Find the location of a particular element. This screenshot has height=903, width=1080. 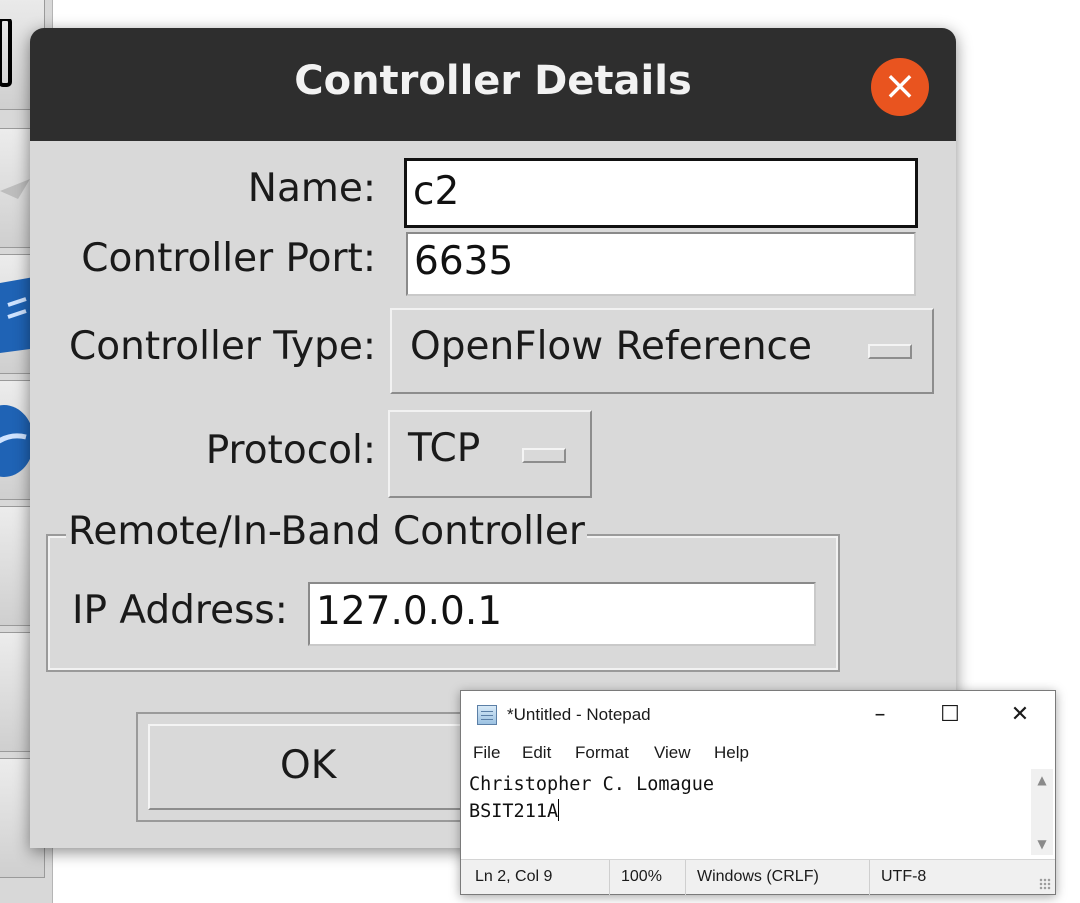

status-line-endings: Windows (CRLF) is located at coordinates (758, 876).